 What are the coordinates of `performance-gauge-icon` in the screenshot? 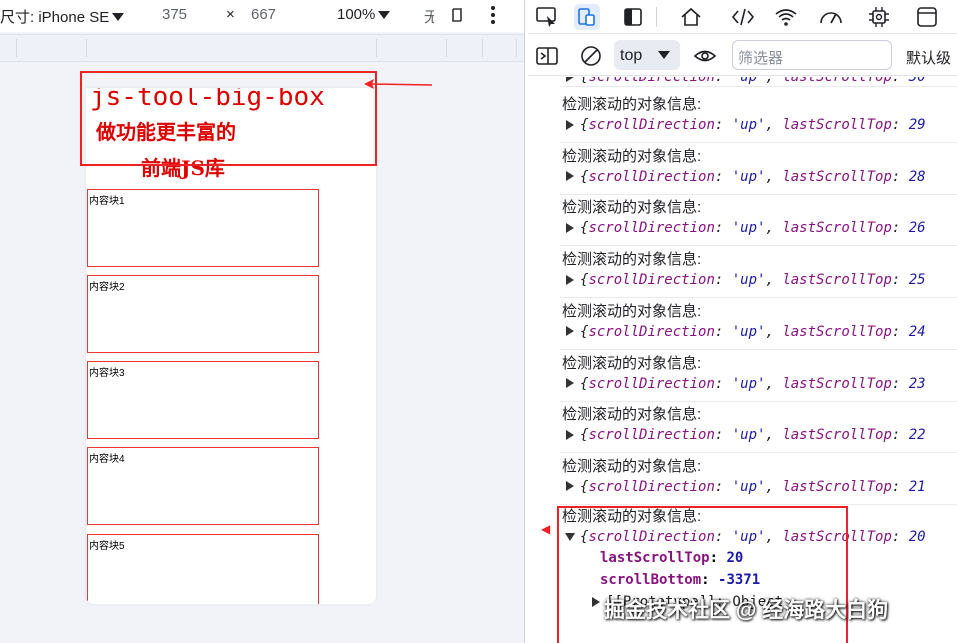 It's located at (831, 17).